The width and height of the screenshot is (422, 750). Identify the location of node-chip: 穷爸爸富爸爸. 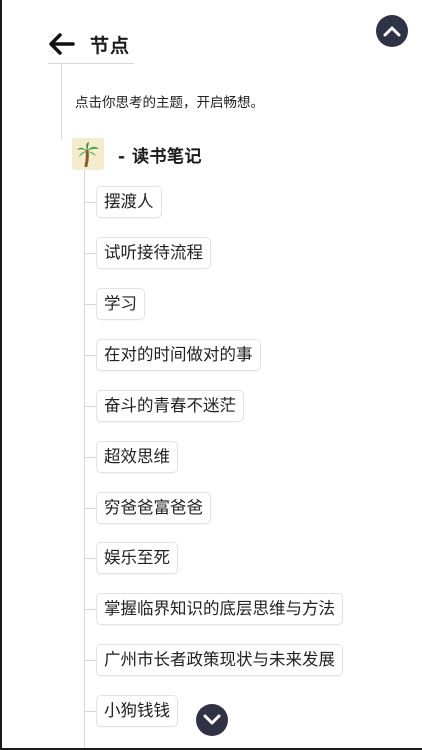
(153, 508).